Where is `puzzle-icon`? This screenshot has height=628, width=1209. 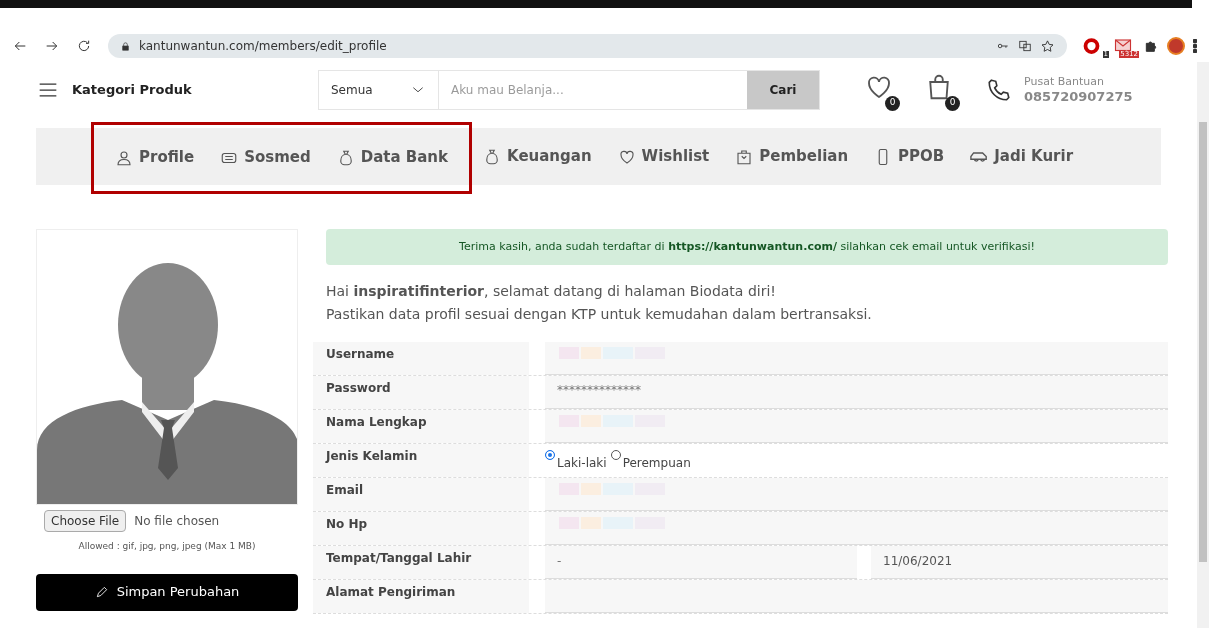
puzzle-icon is located at coordinates (1151, 46).